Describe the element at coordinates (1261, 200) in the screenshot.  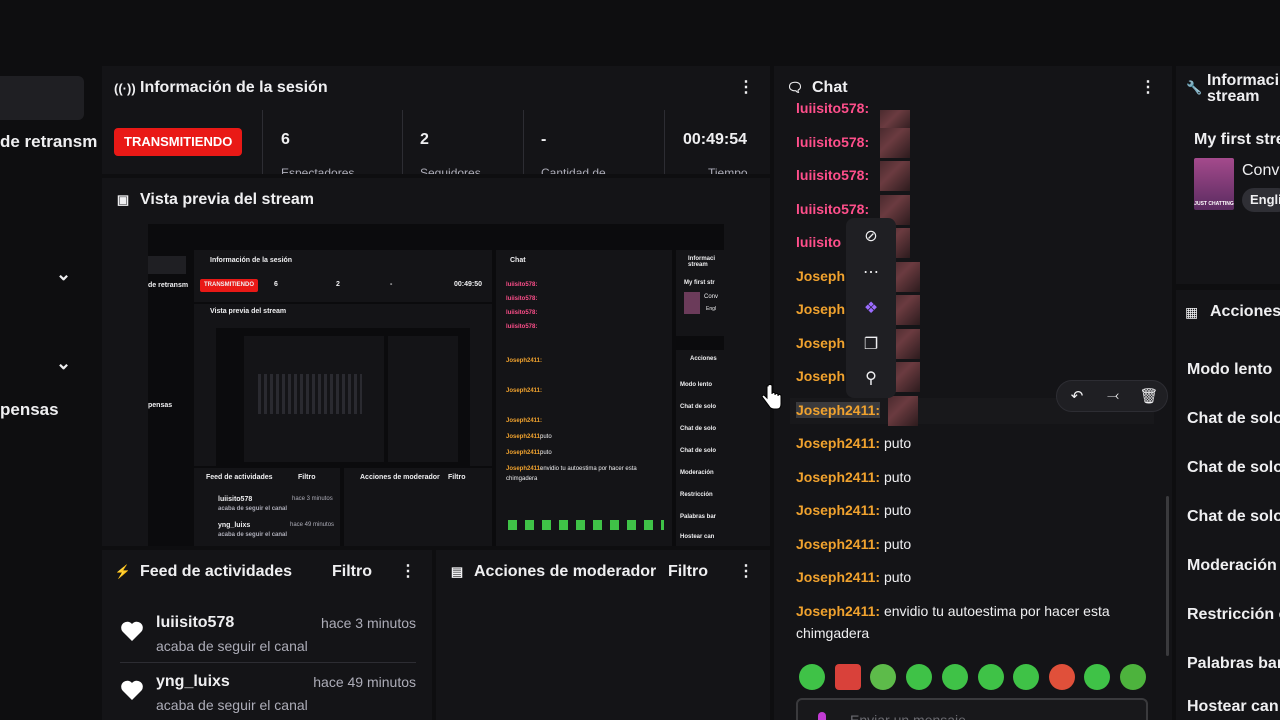
I see `language-tag: Engli` at that location.